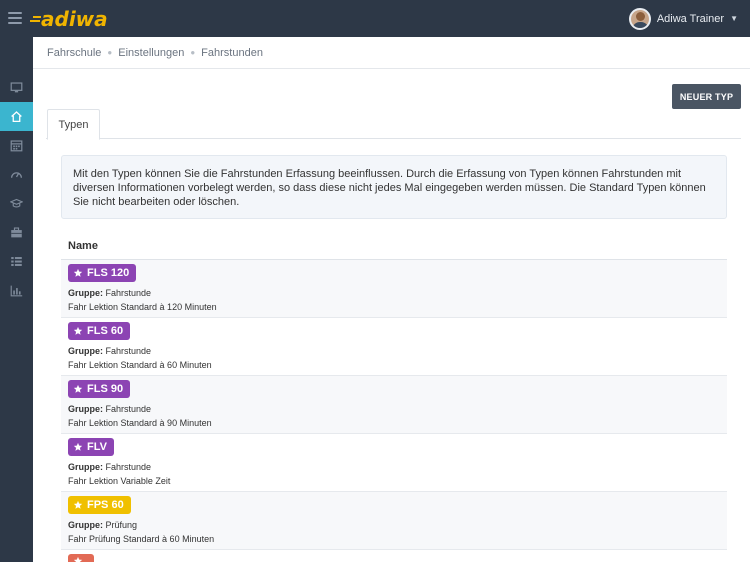 Image resolution: width=750 pixels, height=562 pixels. Describe the element at coordinates (121, 525) in the screenshot. I see `group-value: Prüfung` at that location.